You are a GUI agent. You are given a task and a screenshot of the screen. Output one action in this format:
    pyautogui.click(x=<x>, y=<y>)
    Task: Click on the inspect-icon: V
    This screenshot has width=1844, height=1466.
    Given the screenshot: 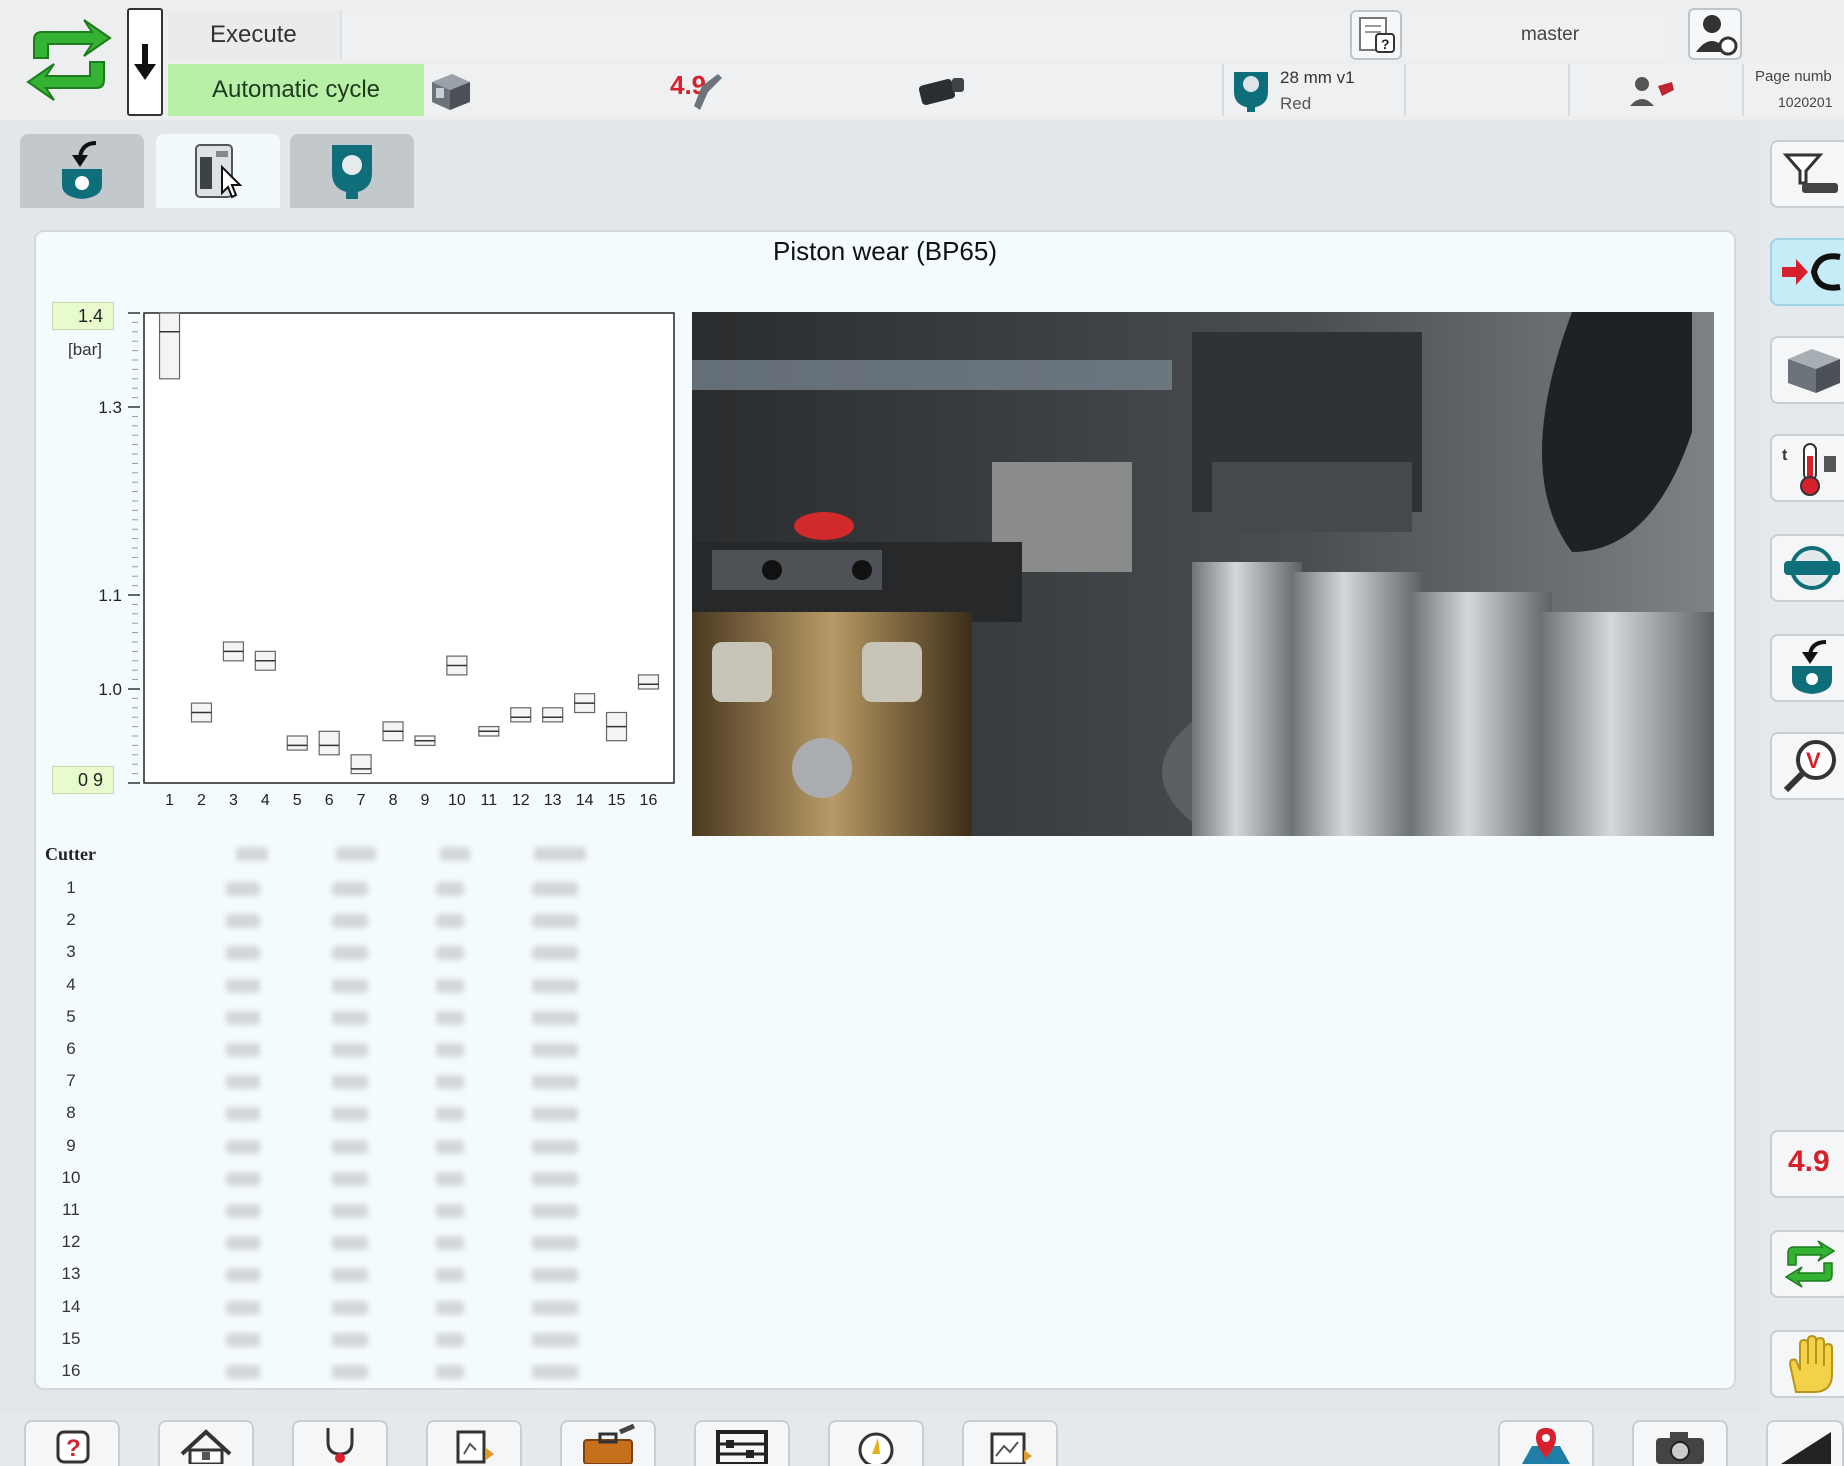 What is the action you would take?
    pyautogui.click(x=1809, y=766)
    